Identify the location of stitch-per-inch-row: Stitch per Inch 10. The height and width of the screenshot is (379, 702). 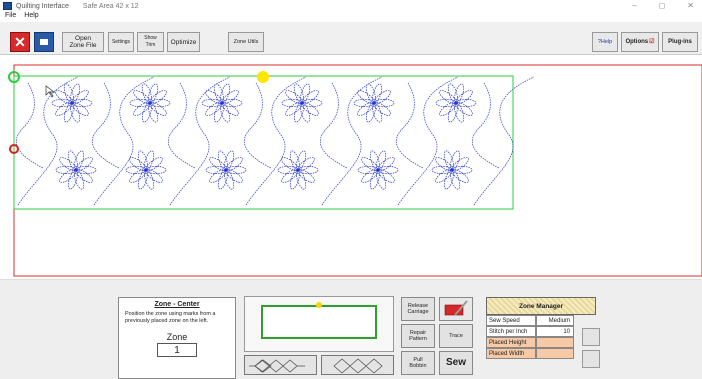
(541, 331).